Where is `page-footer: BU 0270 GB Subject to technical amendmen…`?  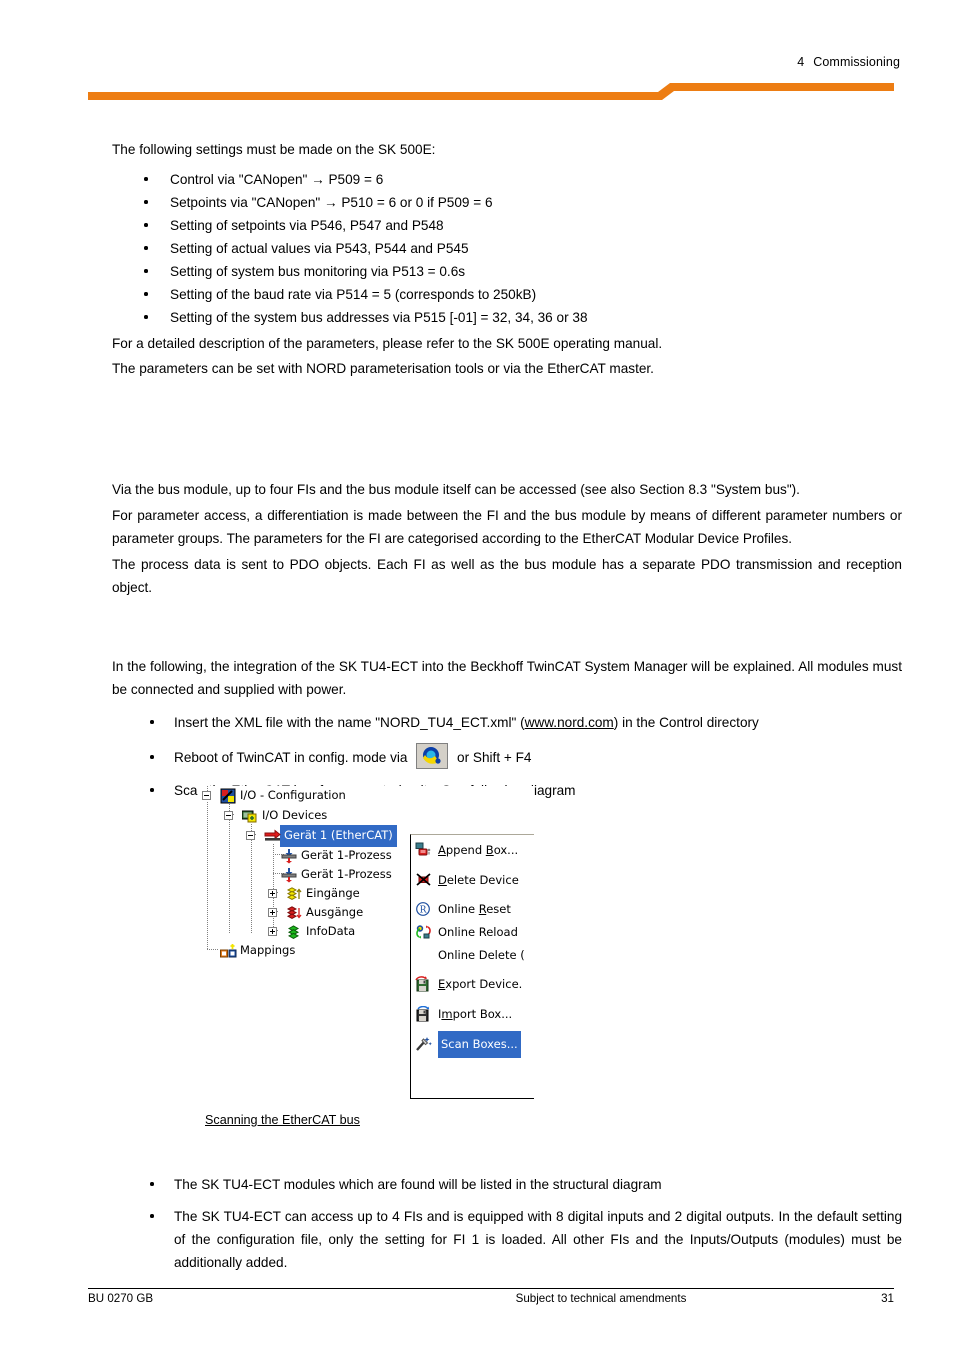
page-footer: BU 0270 GB Subject to technical amendmen… is located at coordinates (491, 1298).